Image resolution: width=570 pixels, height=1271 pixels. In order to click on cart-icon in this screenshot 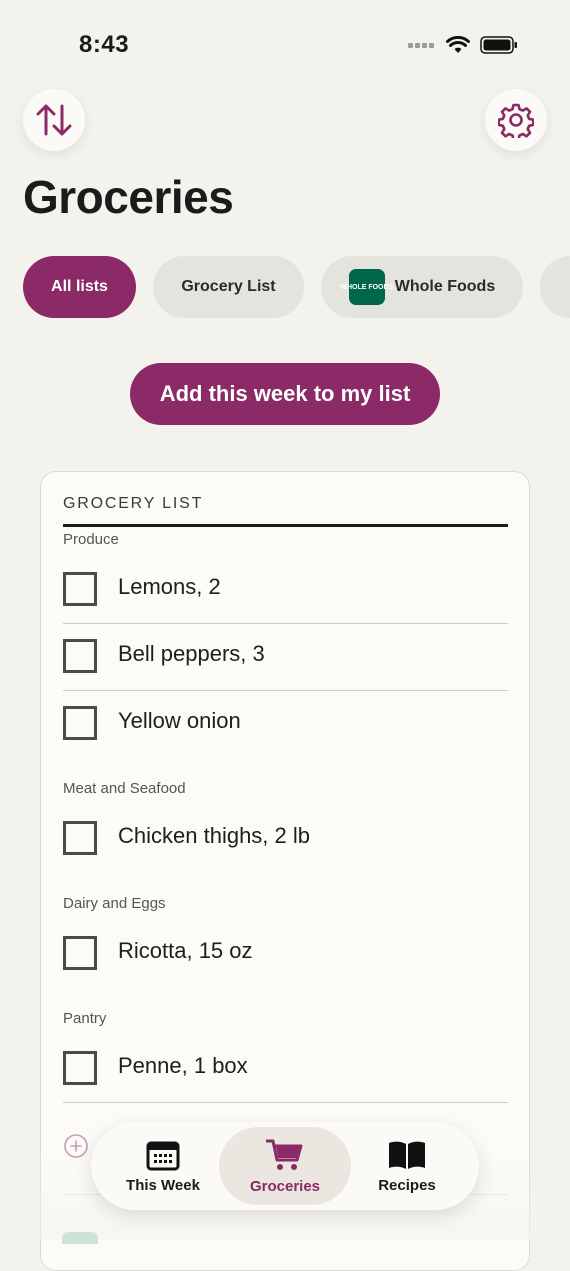, I will do `click(284, 1154)`.